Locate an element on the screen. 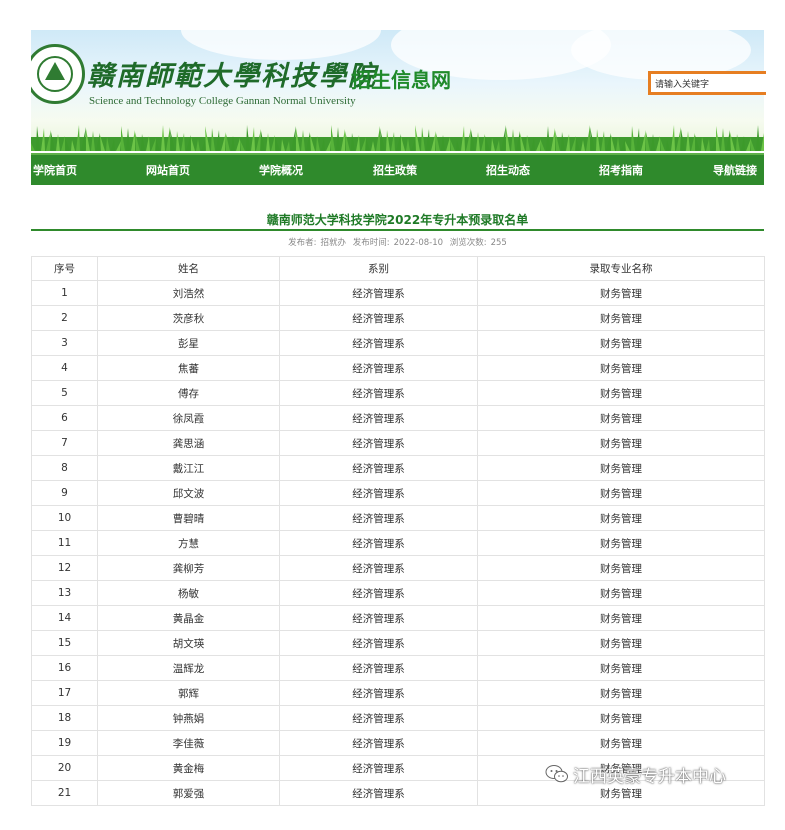 This screenshot has height=830, width=785. watermark-text: 江西英豪专升本中心 is located at coordinates (649, 776).